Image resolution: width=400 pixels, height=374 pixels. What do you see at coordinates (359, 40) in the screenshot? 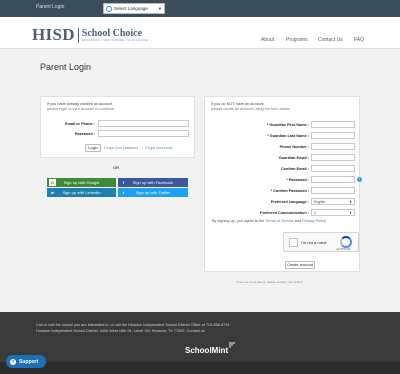
I see `nav-faq: FAQ` at bounding box center [359, 40].